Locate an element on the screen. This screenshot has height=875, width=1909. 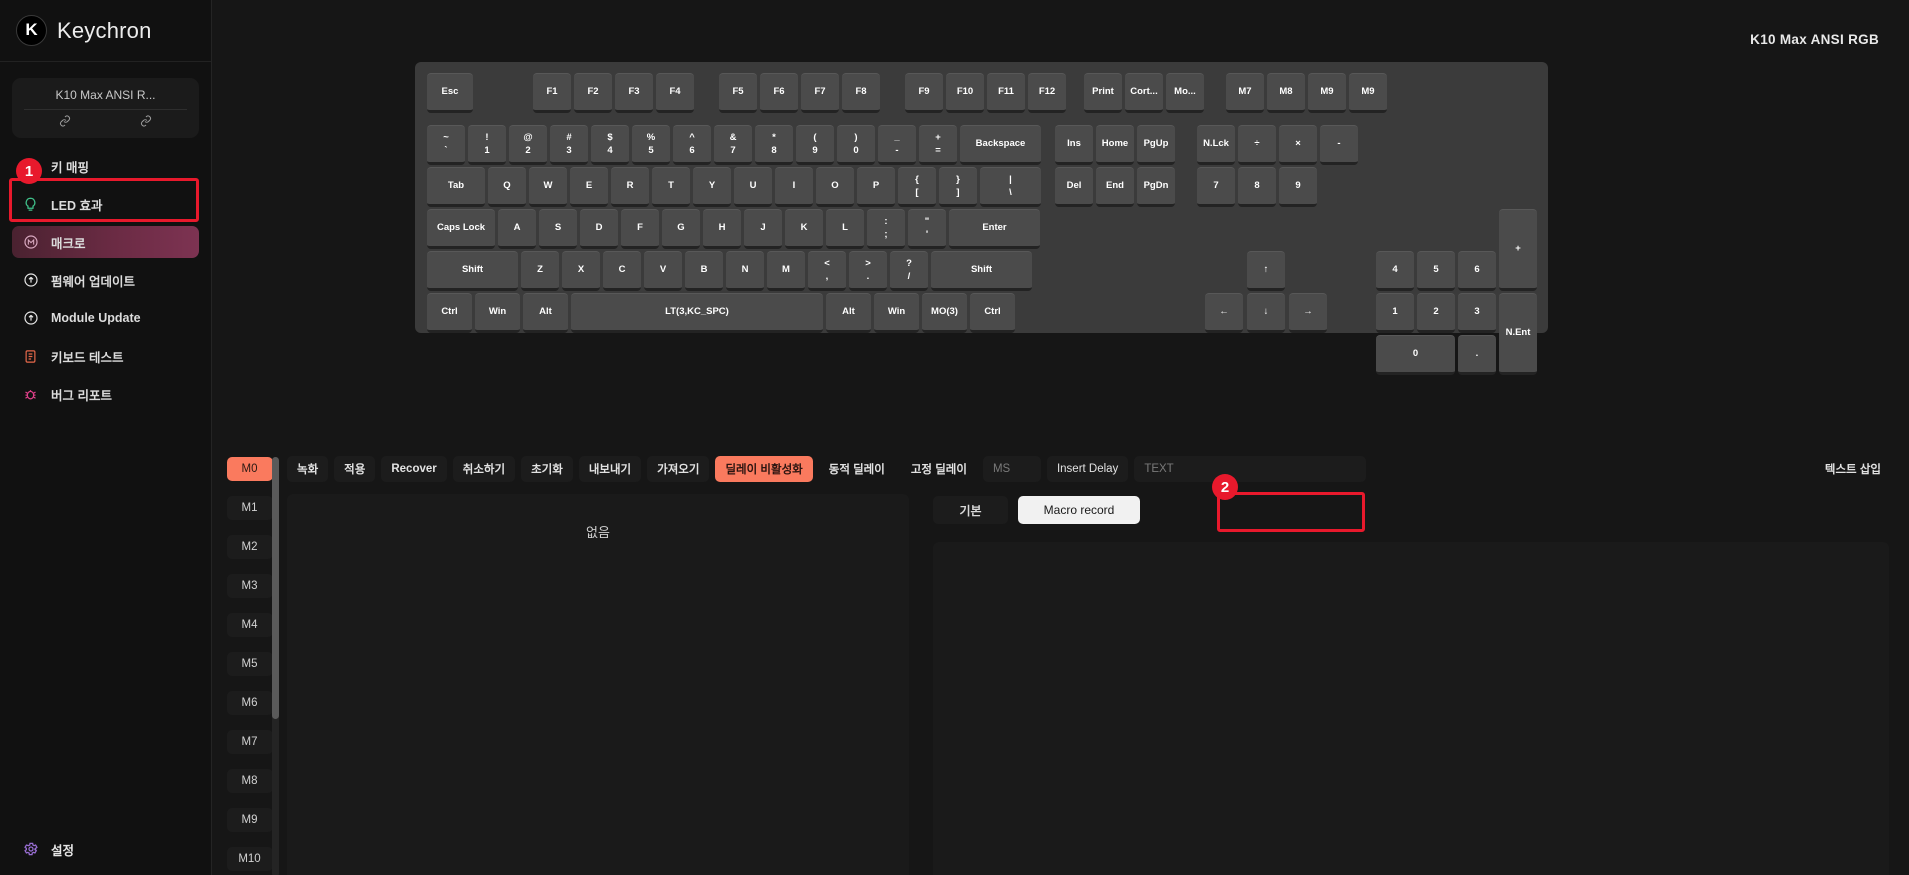
keyboard-key: Enter is located at coordinates (994, 229).